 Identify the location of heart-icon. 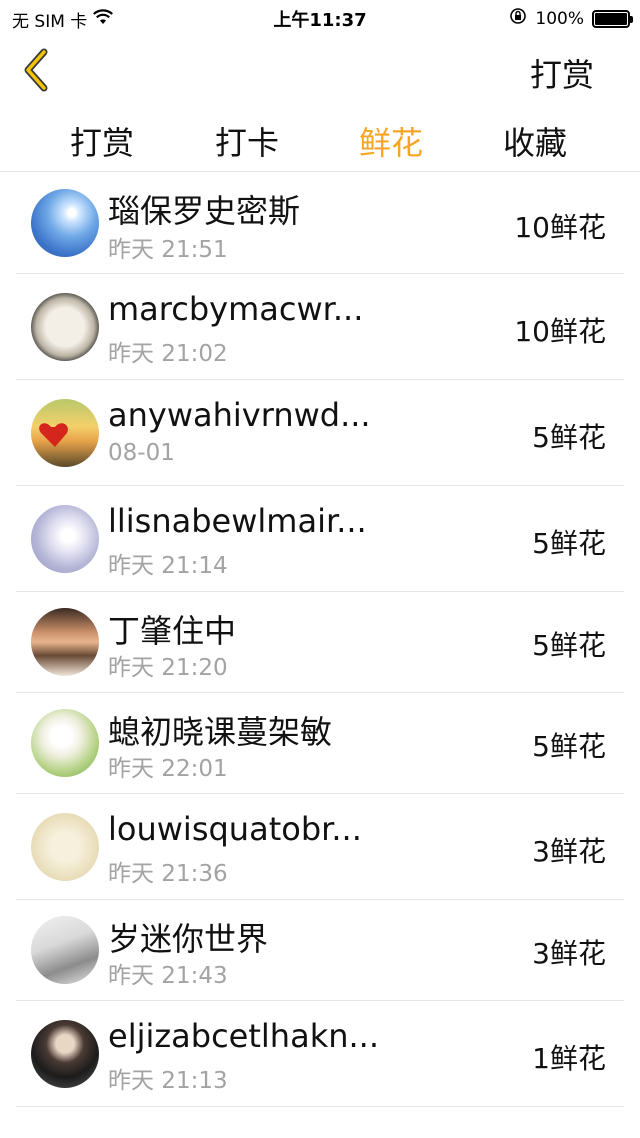
(53, 435).